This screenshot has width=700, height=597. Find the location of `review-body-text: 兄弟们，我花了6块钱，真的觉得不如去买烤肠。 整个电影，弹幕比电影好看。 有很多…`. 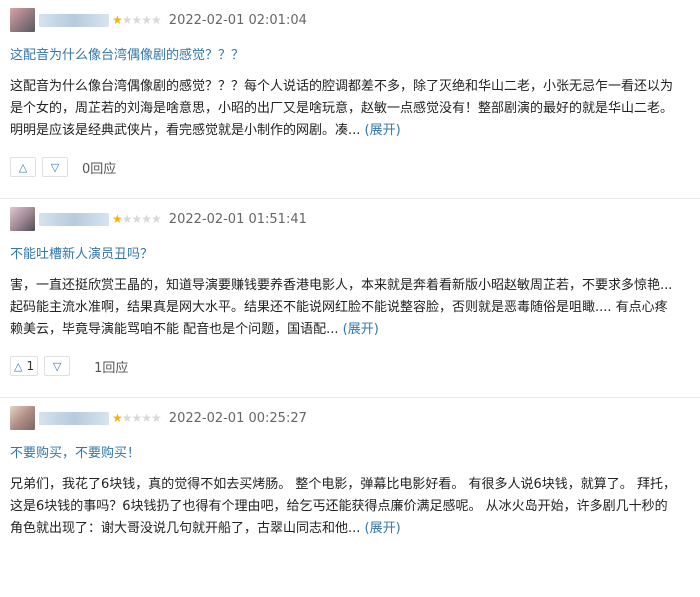

review-body-text: 兄弟们，我花了6块钱，真的觉得不如去买烤肠。 整个电影，弹幕比电影好看。 有很多… is located at coordinates (343, 506).